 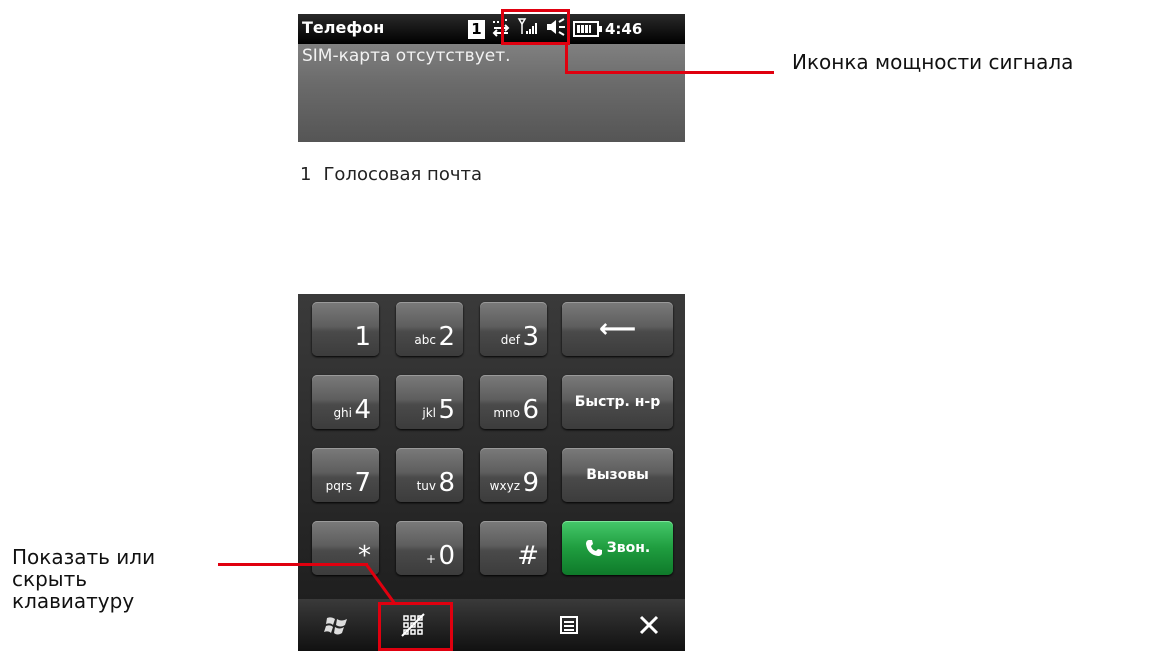 I want to click on callout-diagonal, so click(x=380, y=584).